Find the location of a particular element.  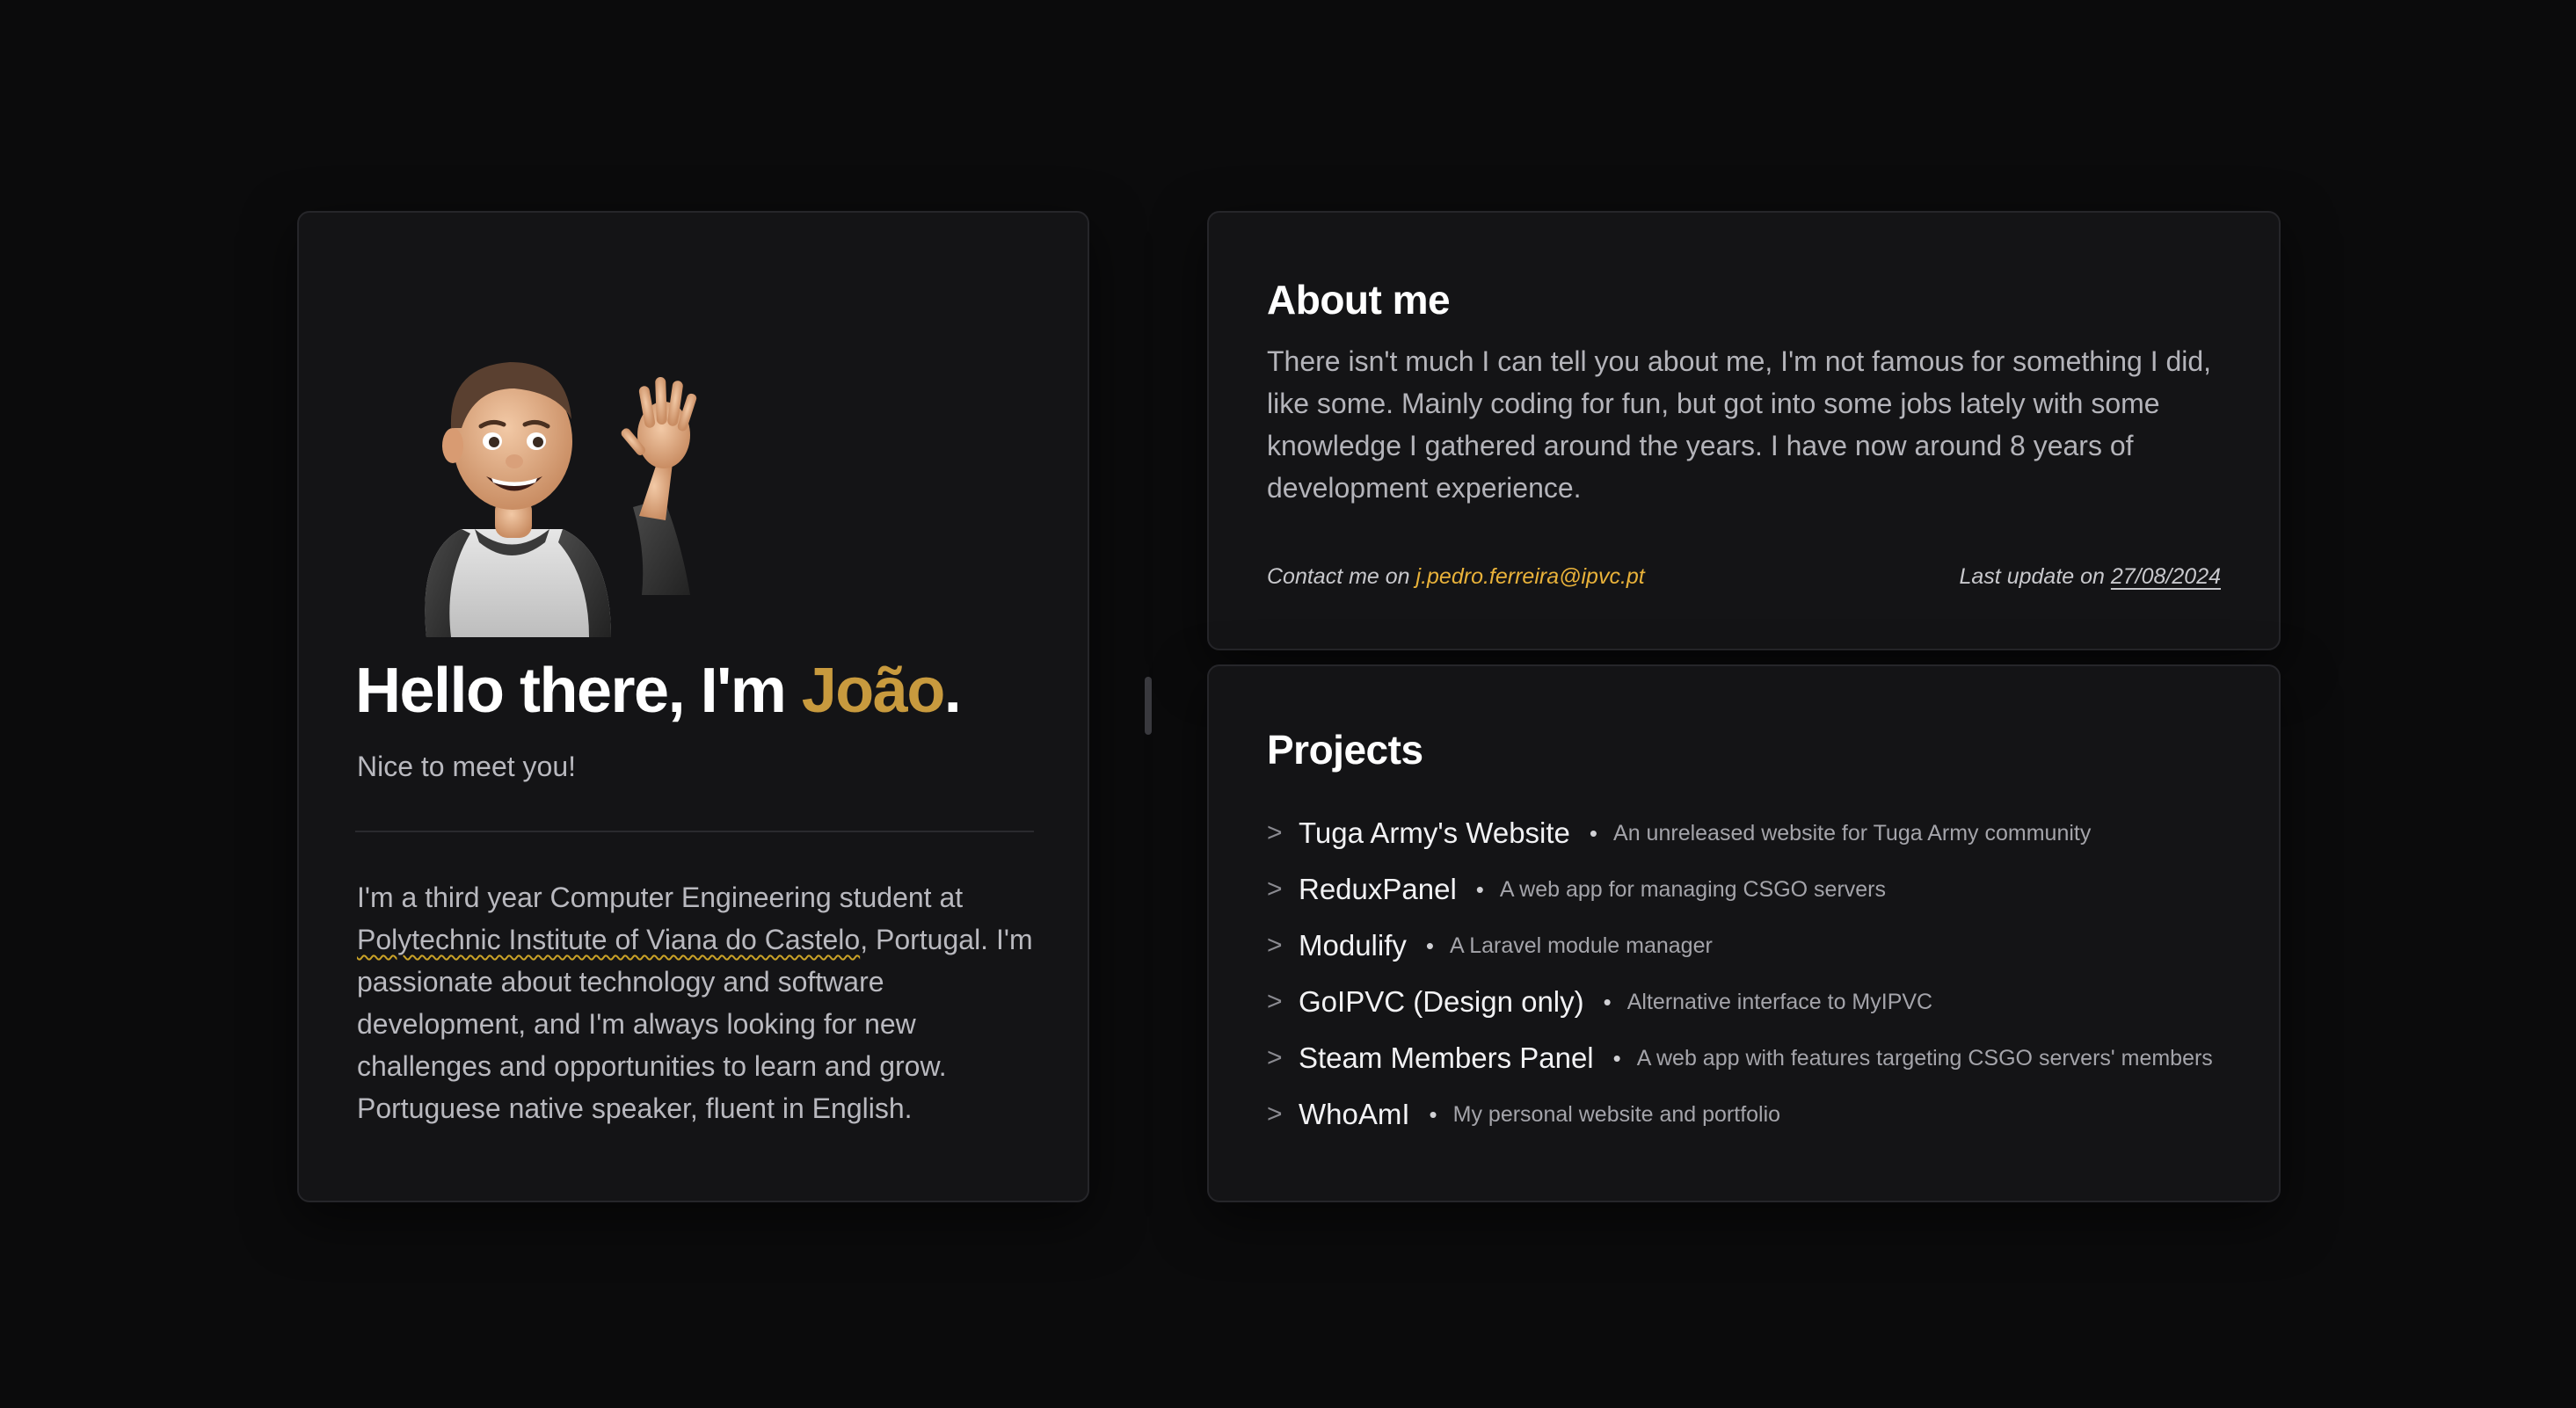

waving-avatar-icon is located at coordinates (561, 499).